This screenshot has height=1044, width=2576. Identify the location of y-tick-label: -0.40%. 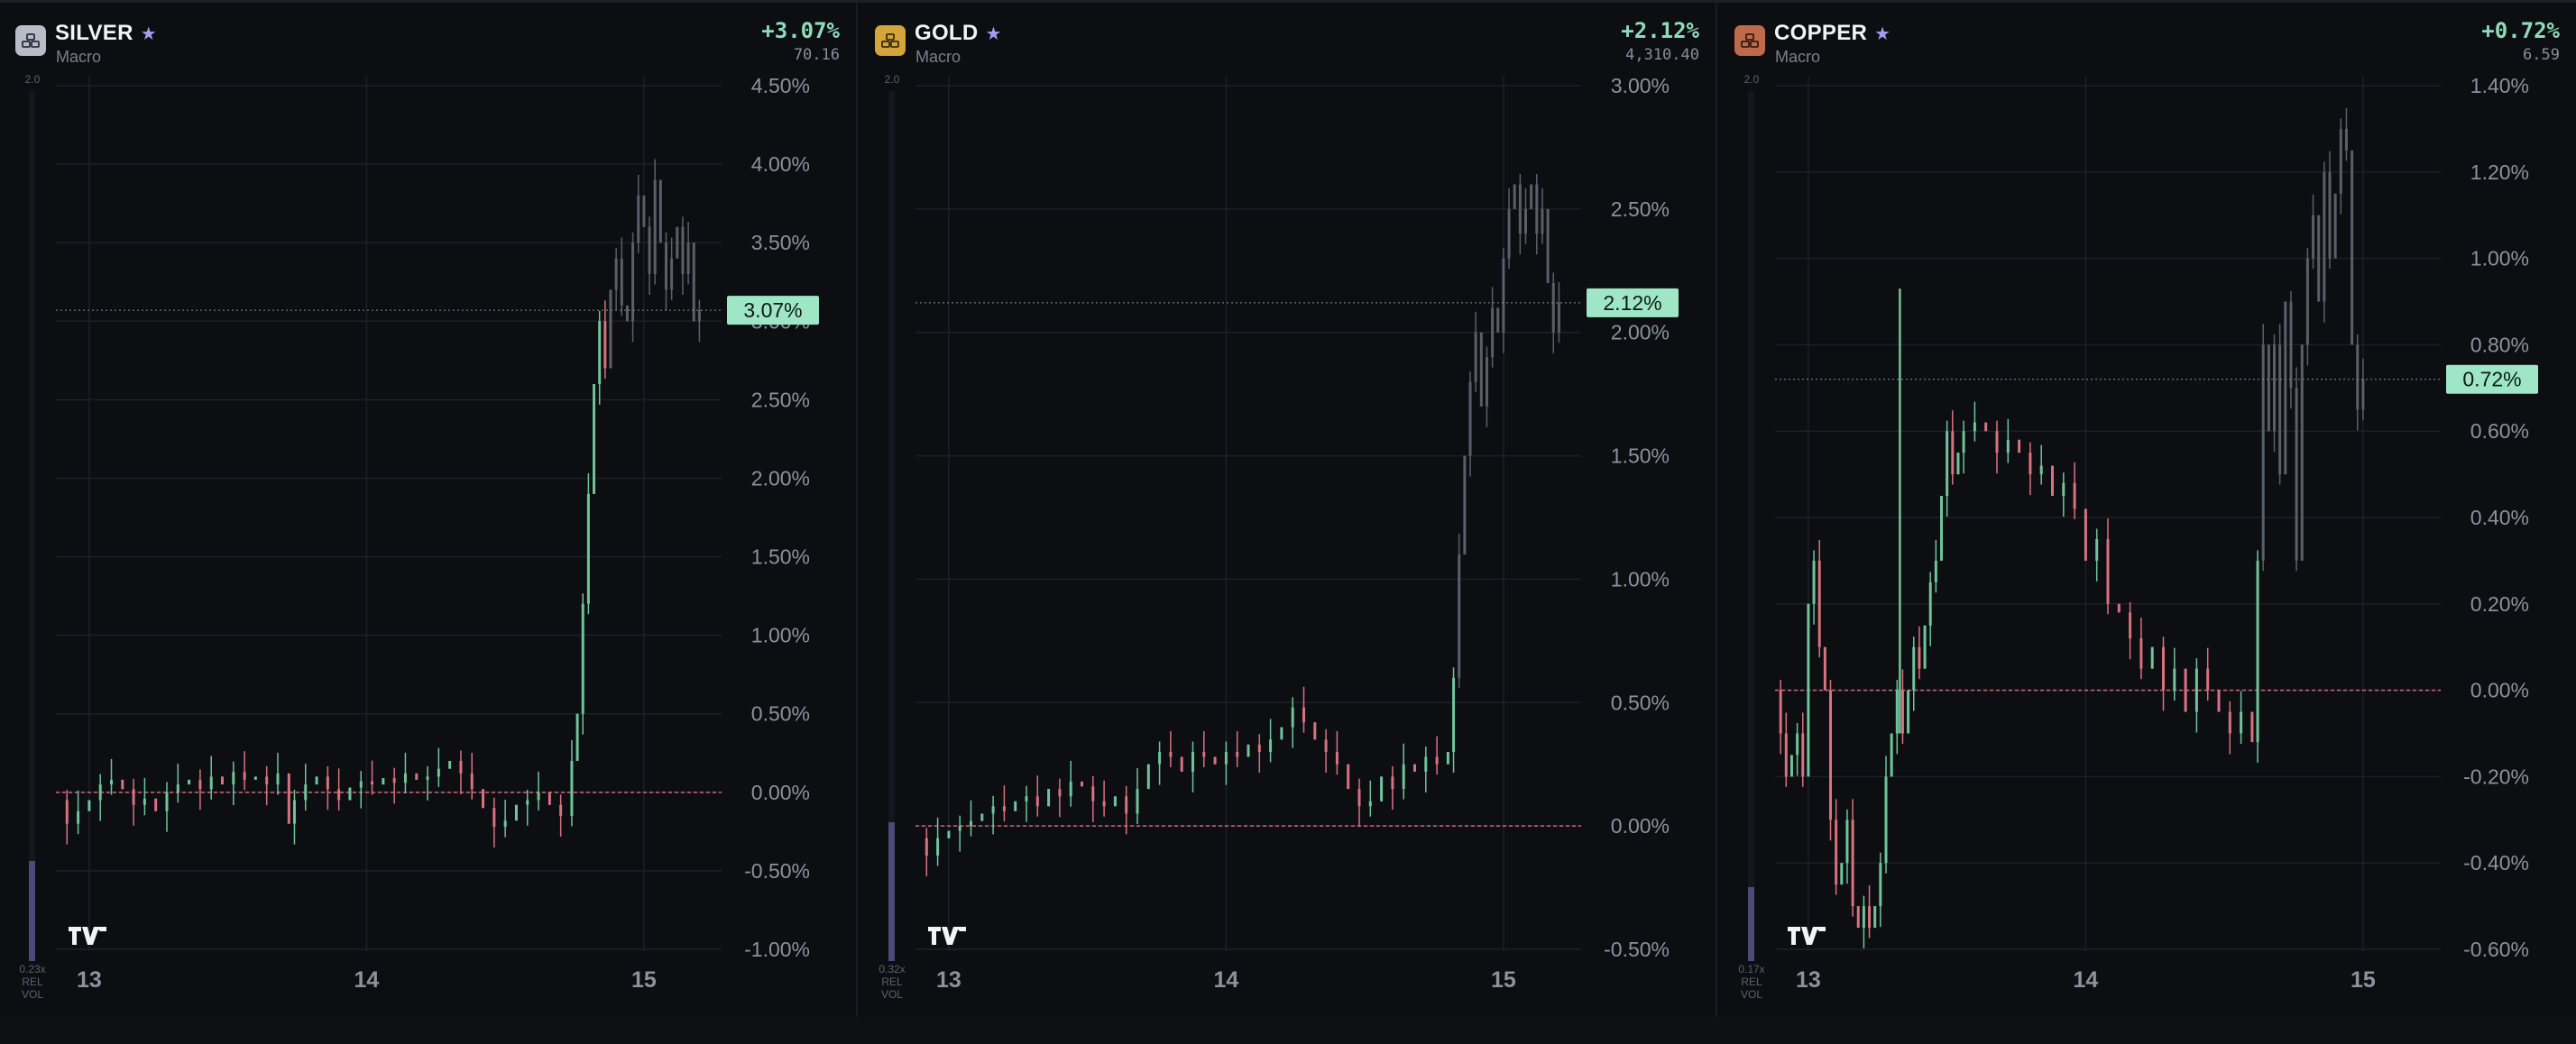
(2496, 863).